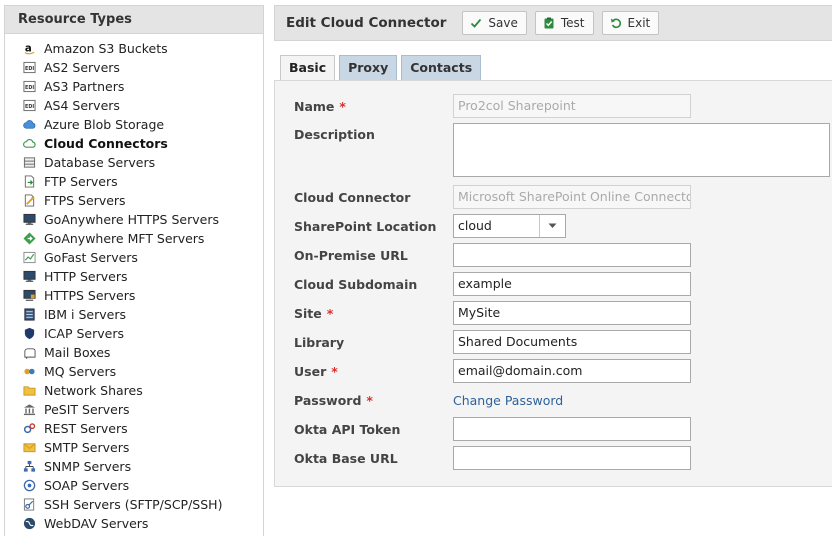 The height and width of the screenshot is (536, 832). I want to click on sidebar-item-label: HTTP Servers, so click(86, 276).